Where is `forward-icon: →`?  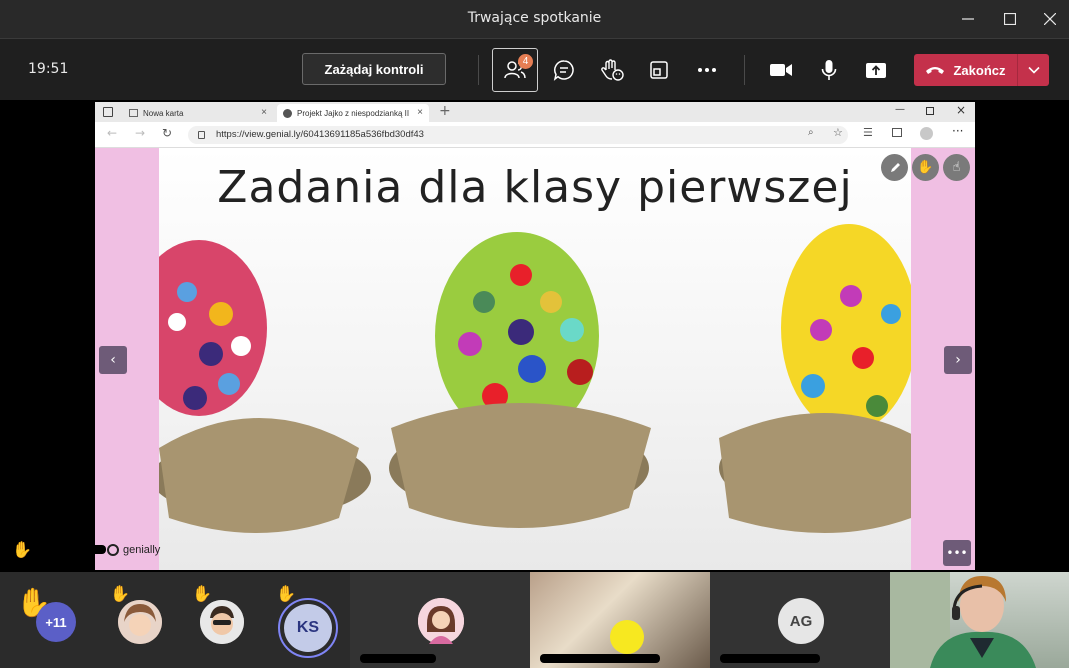 forward-icon: → is located at coordinates (140, 133).